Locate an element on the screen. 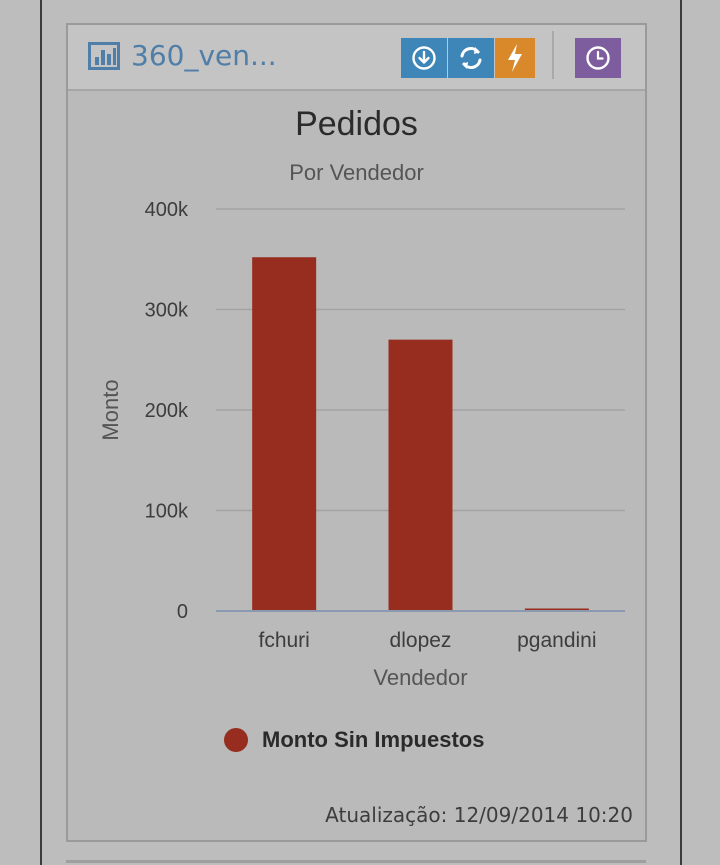 This screenshot has width=720, height=865. x-tick-label: dlopez is located at coordinates (421, 640).